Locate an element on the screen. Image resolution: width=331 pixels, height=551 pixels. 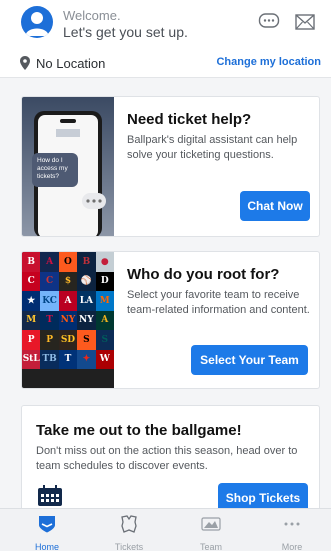
team-logo-icon: ● is located at coordinates (104, 262).